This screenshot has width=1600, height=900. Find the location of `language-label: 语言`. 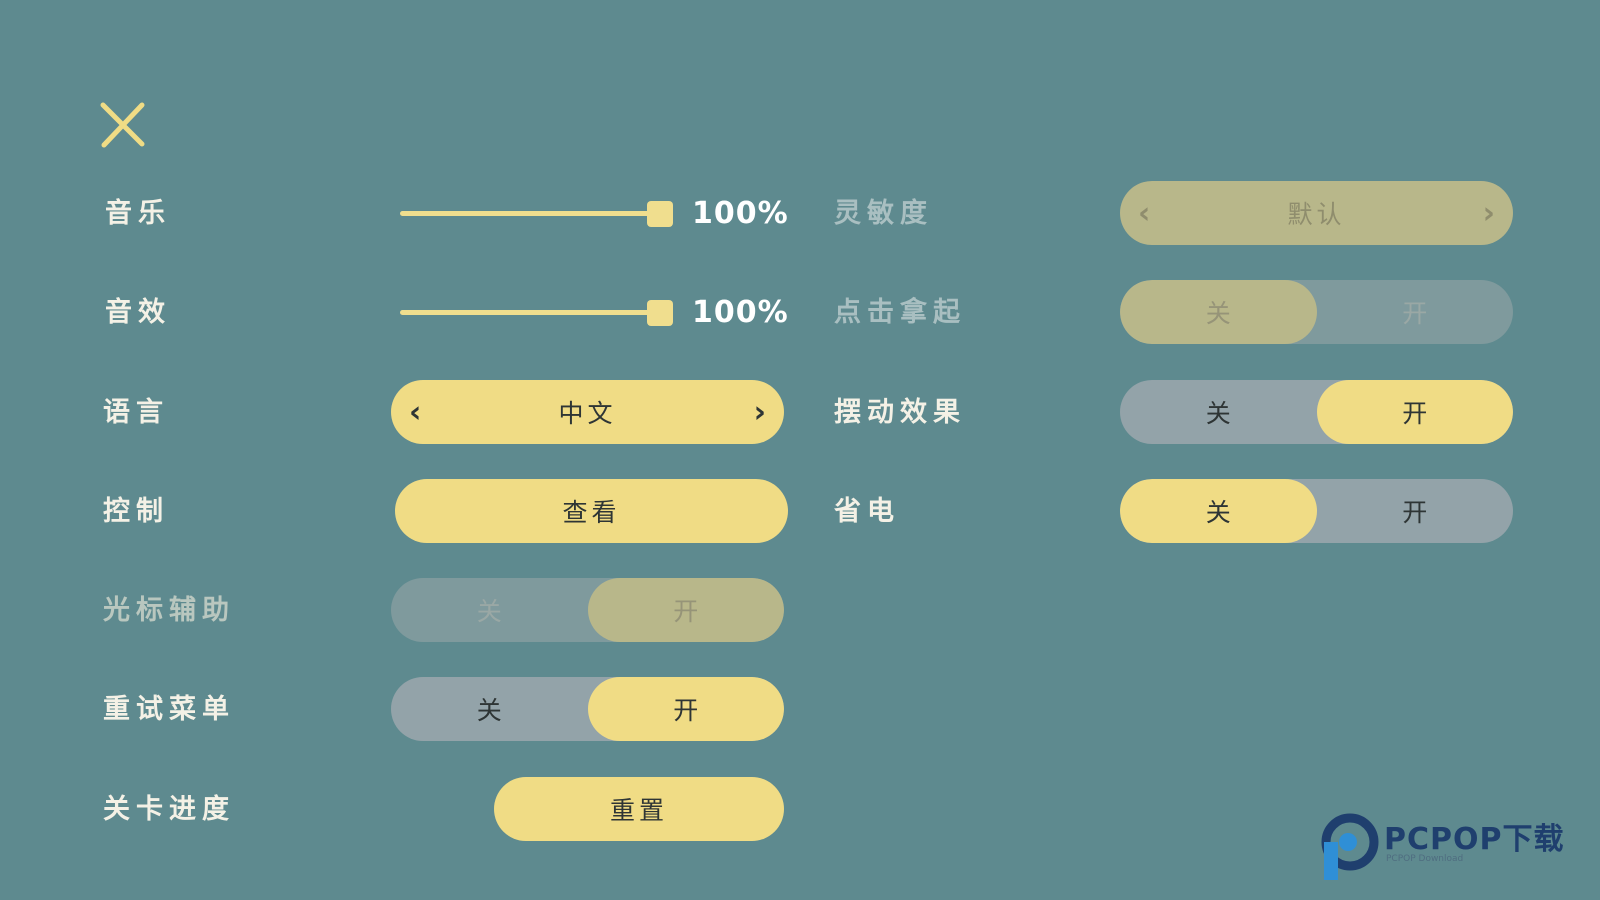

language-label: 语言 is located at coordinates (136, 412).